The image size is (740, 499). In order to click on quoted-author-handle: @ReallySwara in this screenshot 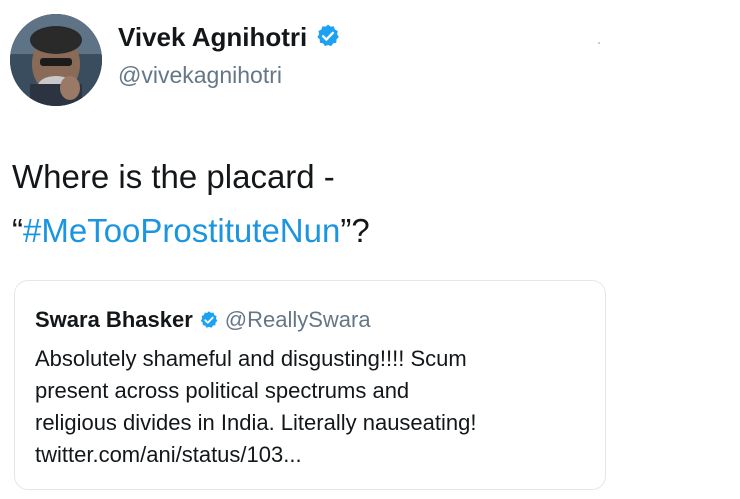, I will do `click(298, 319)`.